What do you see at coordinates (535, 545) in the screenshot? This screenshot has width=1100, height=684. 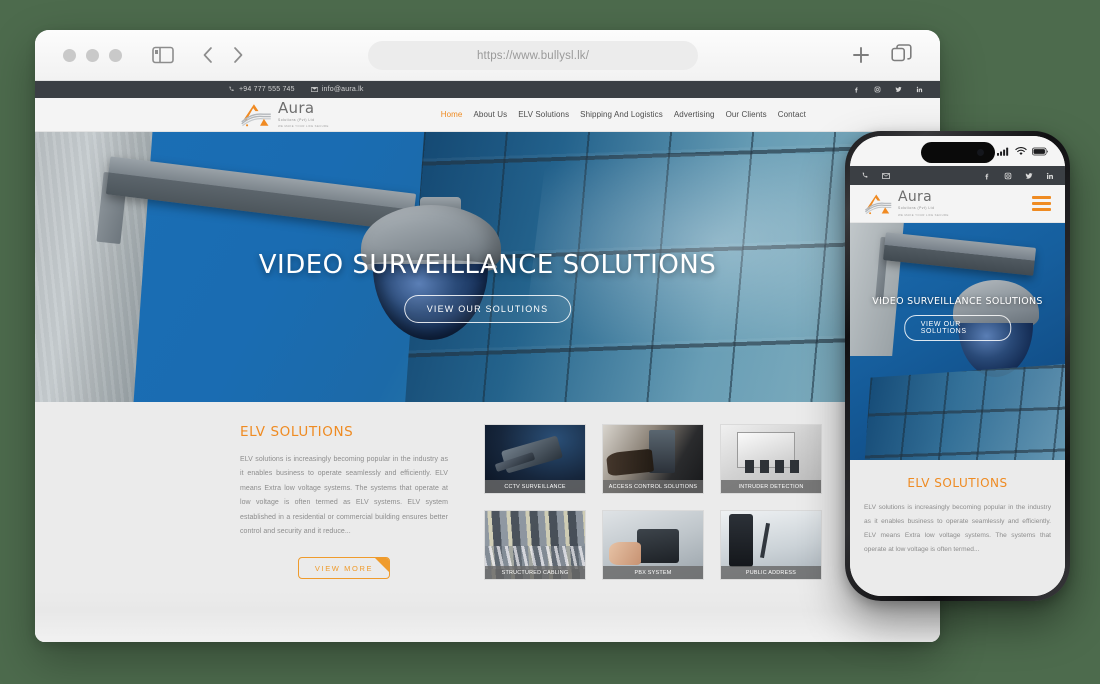 I see `service-tile-structured-cabling: STRUCTURED CABLING` at bounding box center [535, 545].